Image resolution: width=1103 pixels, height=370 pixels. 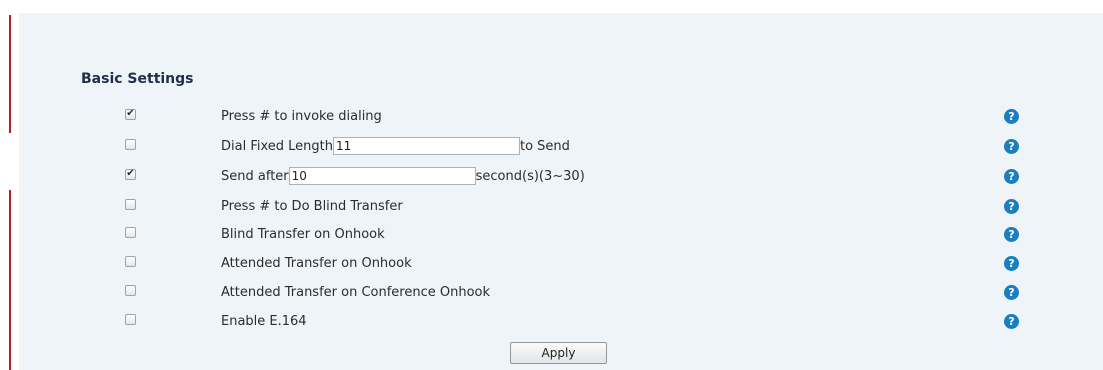 I want to click on setting-row-blind-transfer-onhook: Blind Transfer on Onhook ?, so click(x=561, y=234).